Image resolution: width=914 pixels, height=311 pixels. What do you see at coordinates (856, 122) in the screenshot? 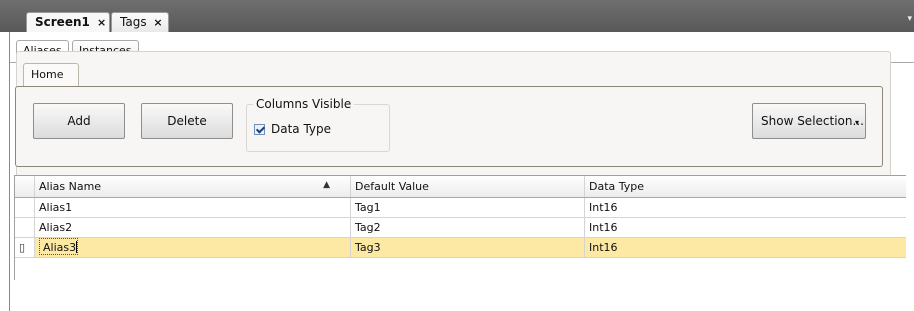
I see `chevron-down-icon: ▾` at bounding box center [856, 122].